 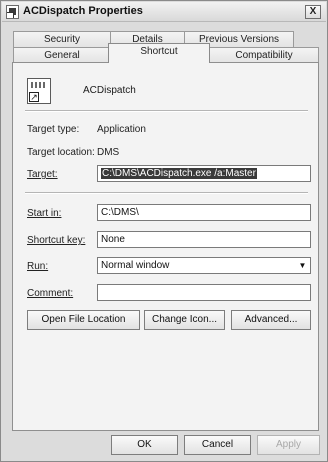 I want to click on tab-shortcut: Shortcut, so click(x=159, y=53).